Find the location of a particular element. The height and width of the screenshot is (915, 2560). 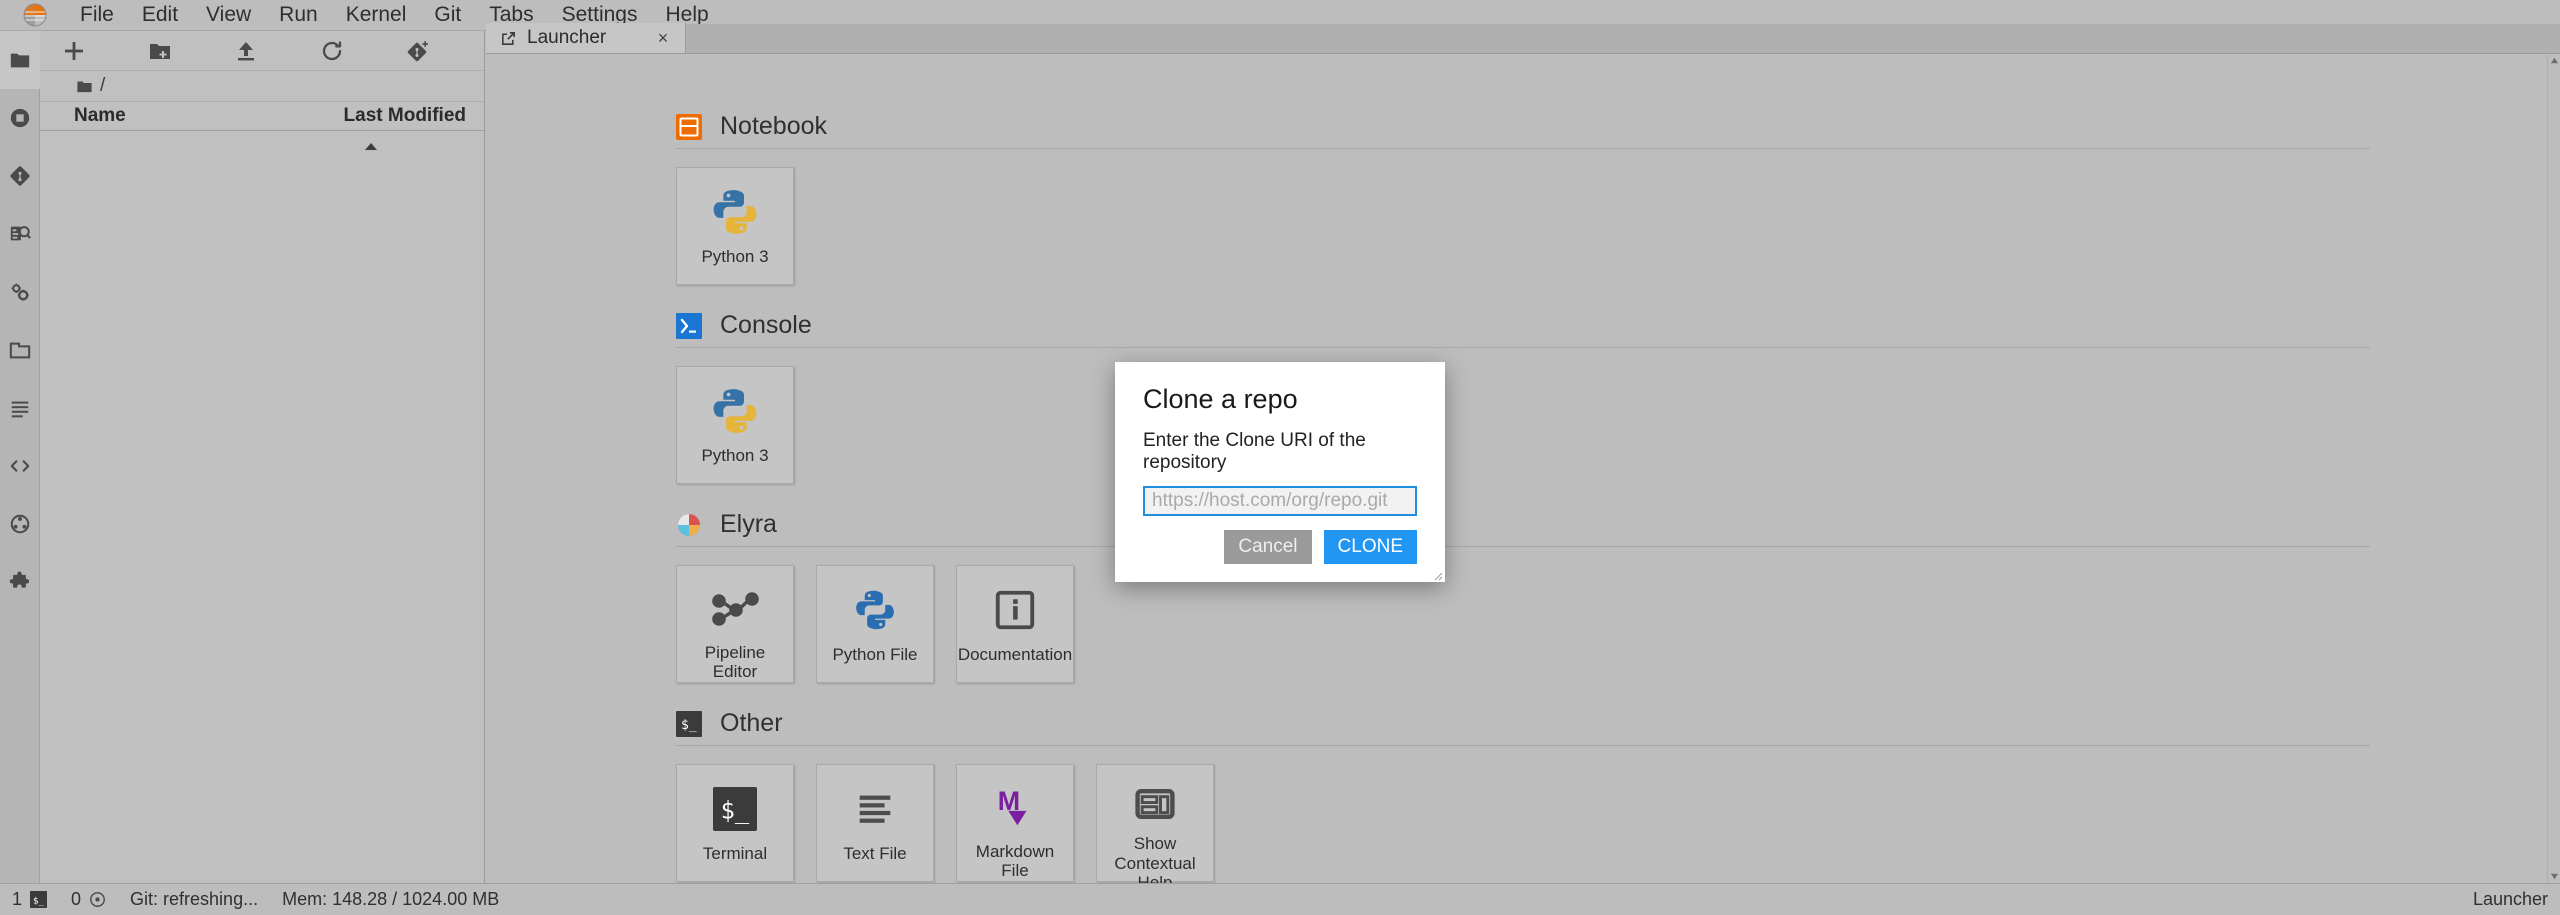

dialog-body-label: Enter the Clone URI of the repository is located at coordinates (1254, 451).